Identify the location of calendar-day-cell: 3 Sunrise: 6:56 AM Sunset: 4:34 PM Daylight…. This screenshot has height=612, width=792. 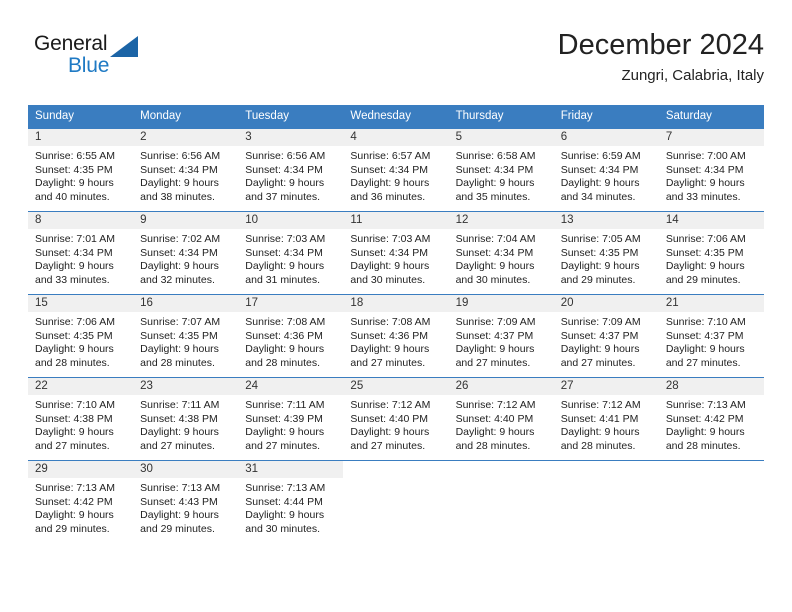
(291, 170).